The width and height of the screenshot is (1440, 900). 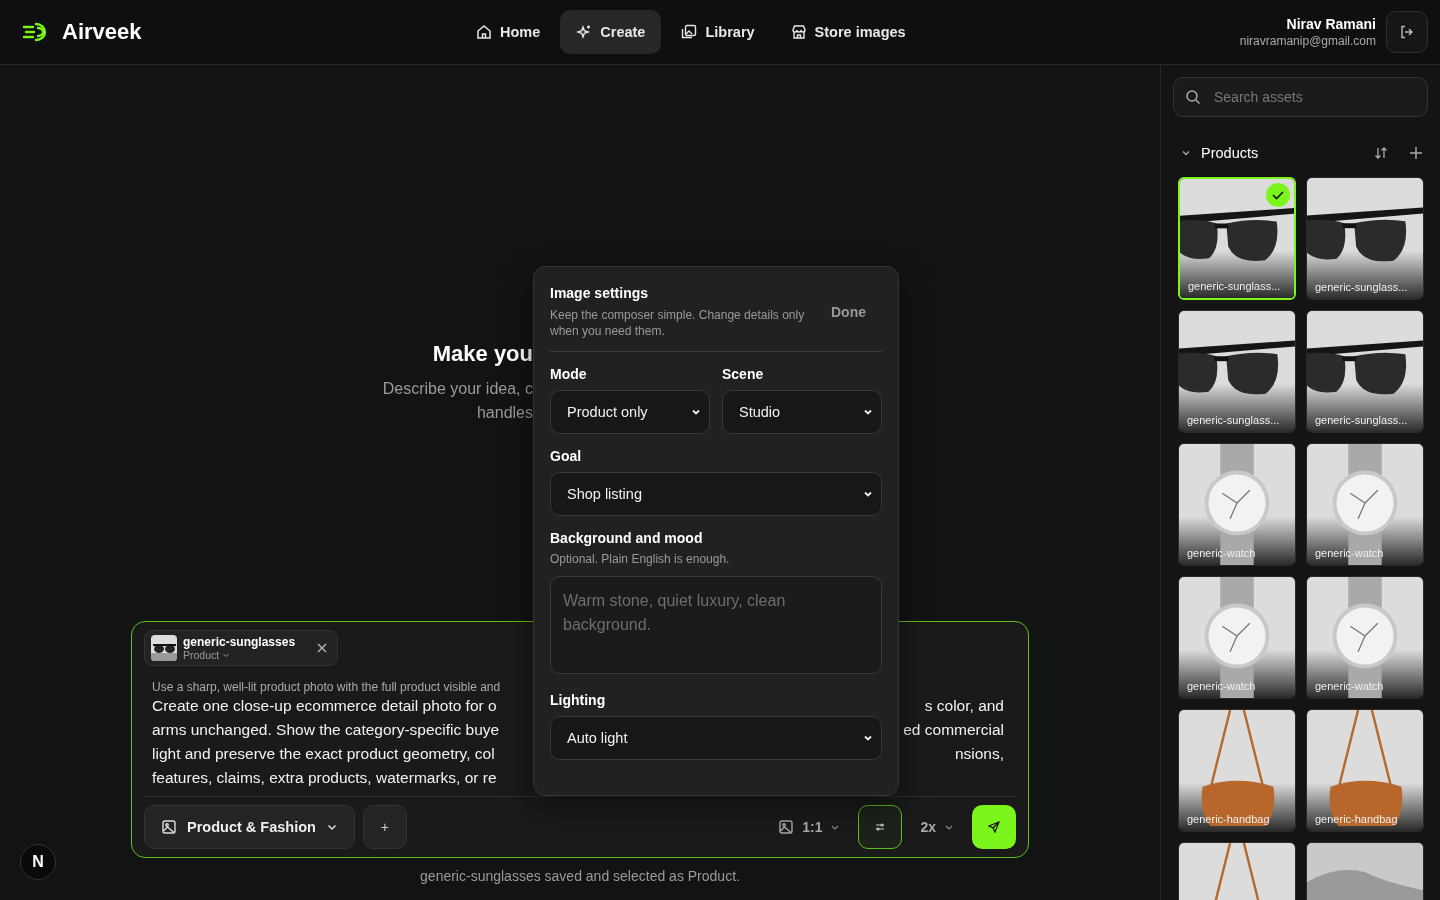 What do you see at coordinates (716, 494) in the screenshot?
I see `goal-select: Shop listing` at bounding box center [716, 494].